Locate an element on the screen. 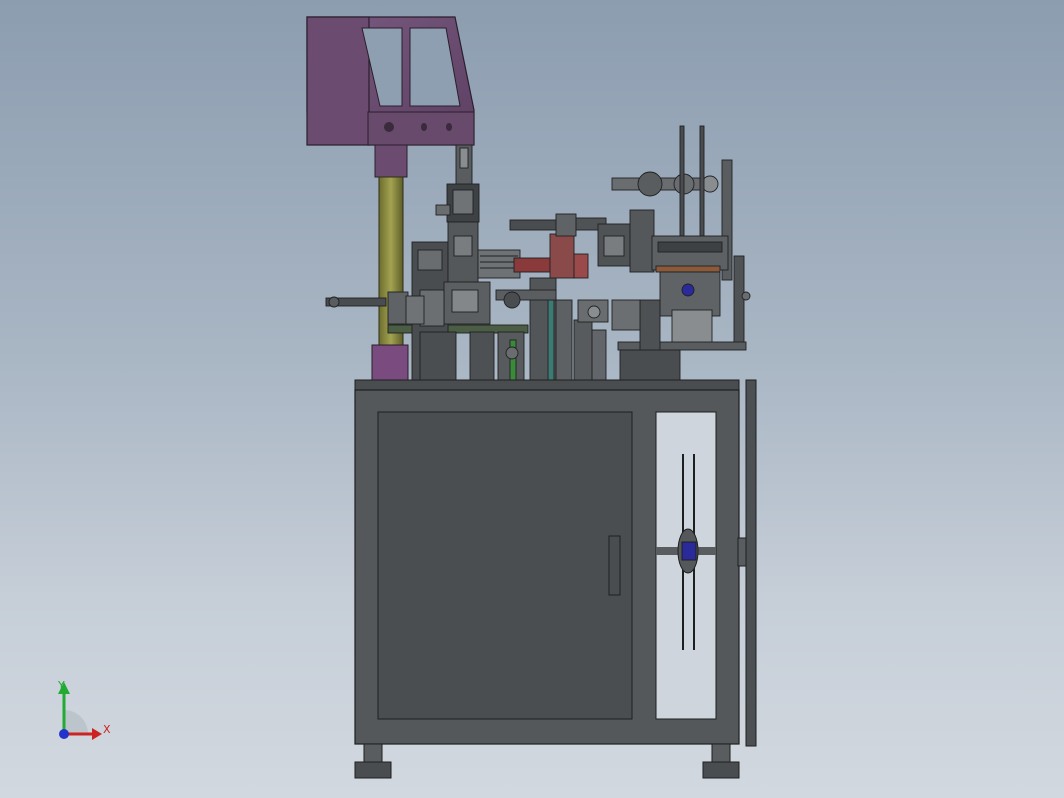 The height and width of the screenshot is (798, 1064). z-axis-icon is located at coordinates (64, 734).